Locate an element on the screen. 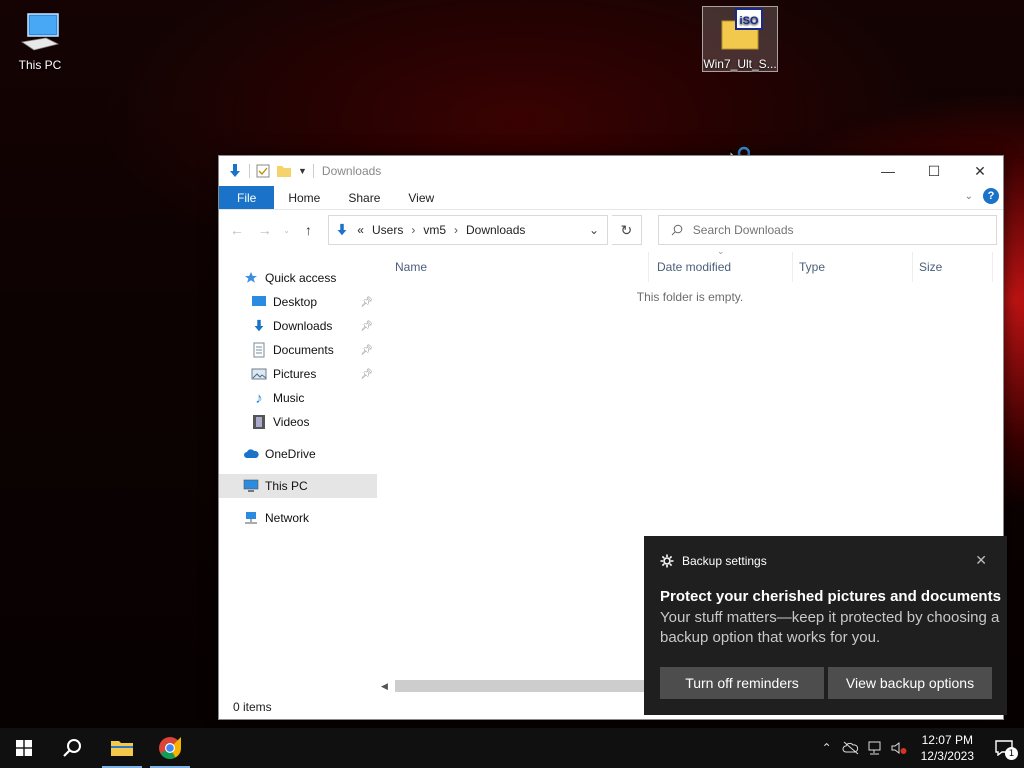 The width and height of the screenshot is (1024, 768). toast-actions: Turn off reminders View backup options is located at coordinates (826, 683).